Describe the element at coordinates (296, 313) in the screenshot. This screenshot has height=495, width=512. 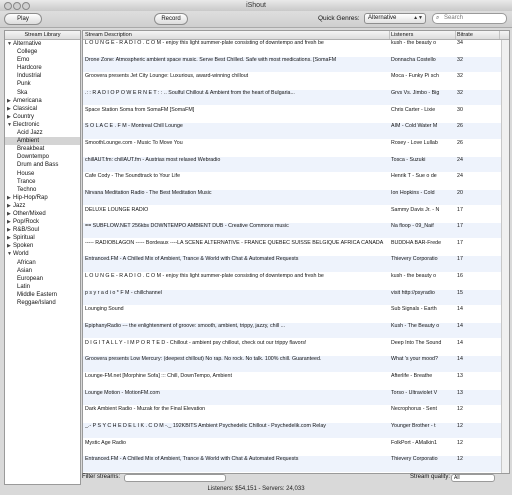
I see `stream-row: Lounging Sound Sub Signals - Earth 14` at that location.